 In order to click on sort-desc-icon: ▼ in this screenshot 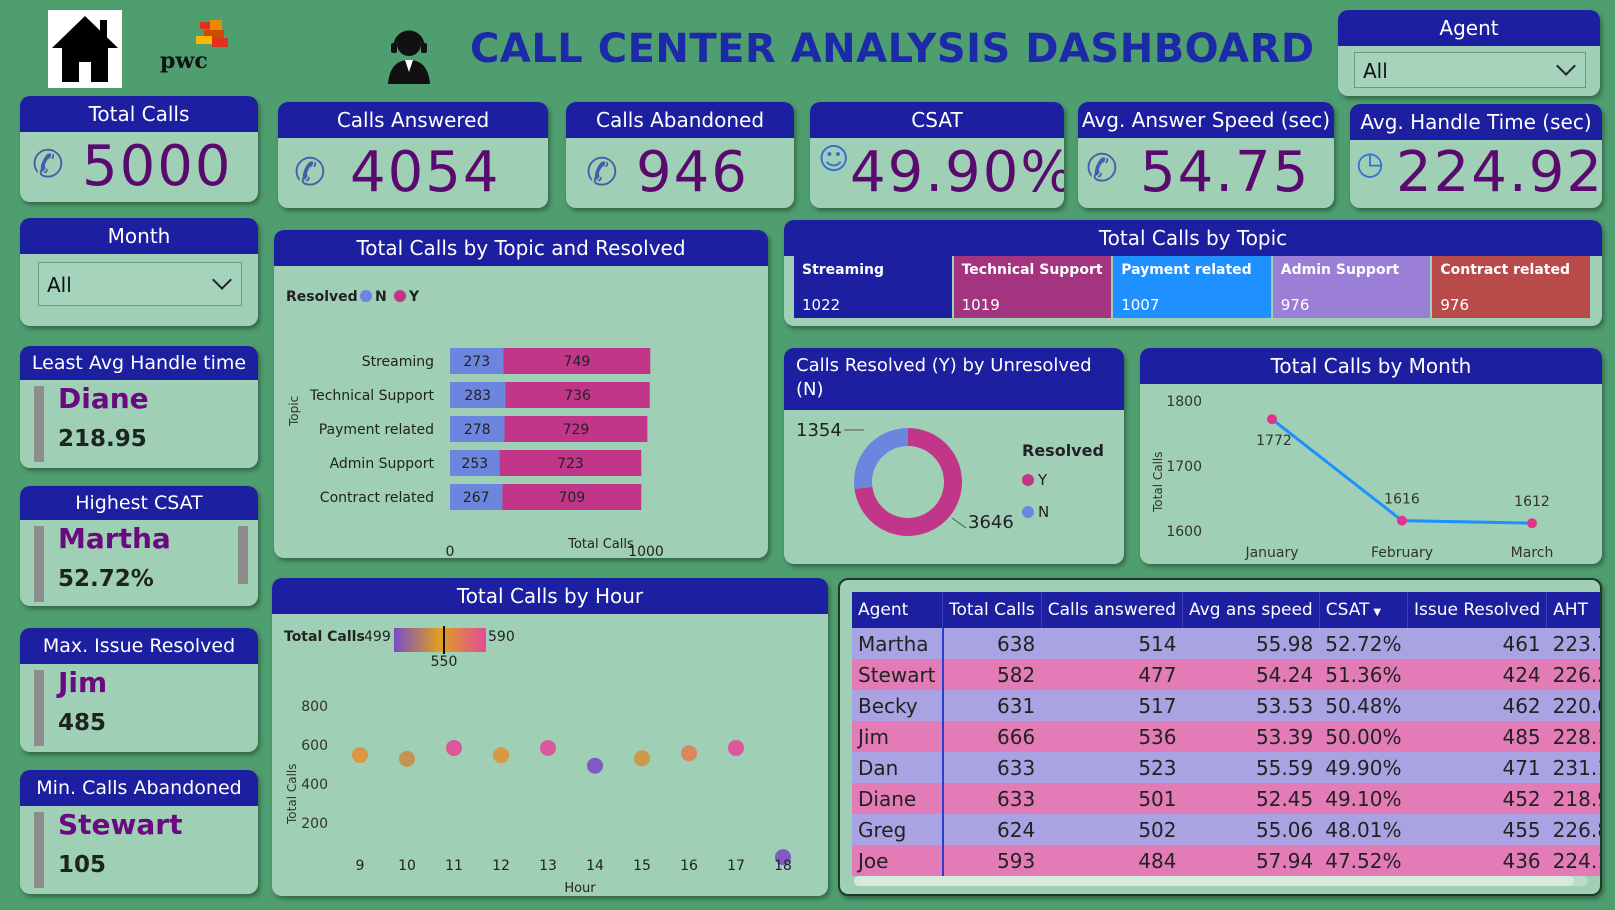, I will do `click(1377, 612)`.